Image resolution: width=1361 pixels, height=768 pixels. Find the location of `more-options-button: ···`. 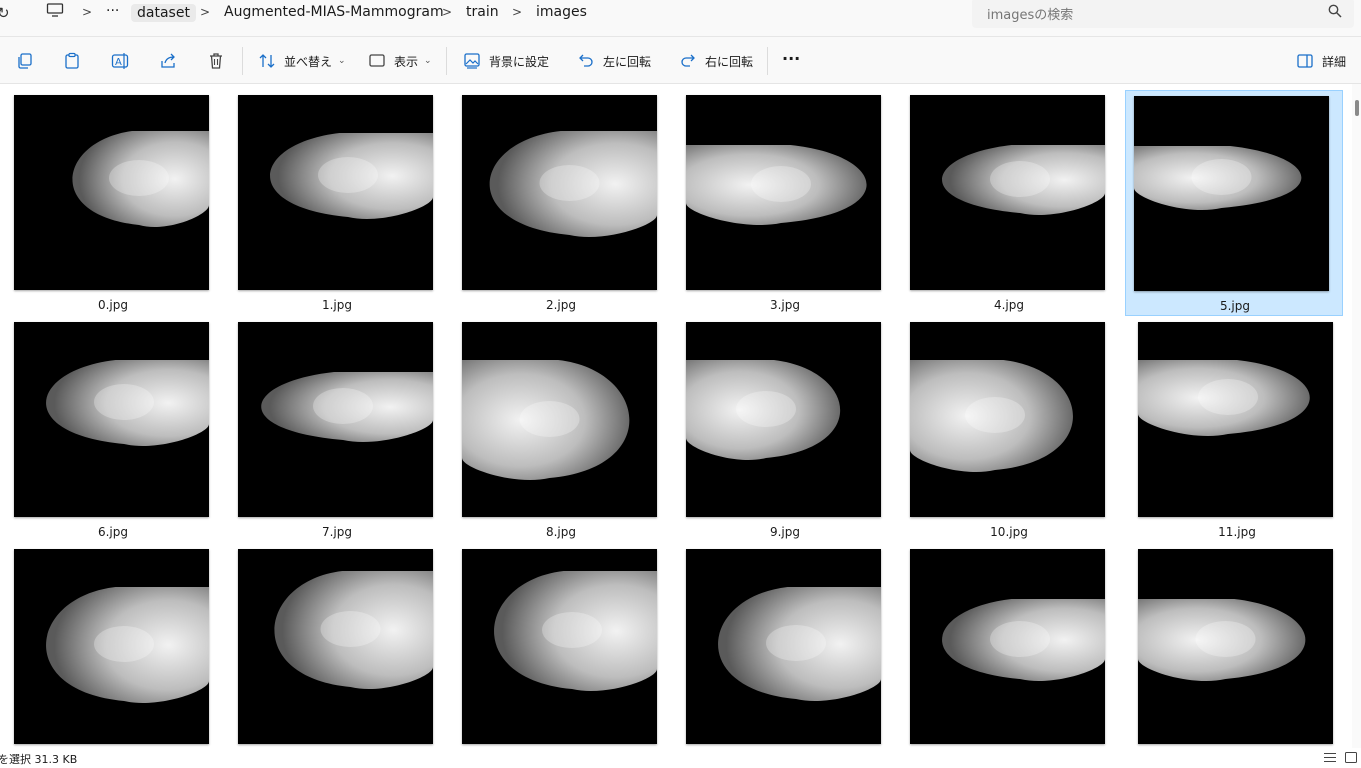

more-options-button: ··· is located at coordinates (791, 58).